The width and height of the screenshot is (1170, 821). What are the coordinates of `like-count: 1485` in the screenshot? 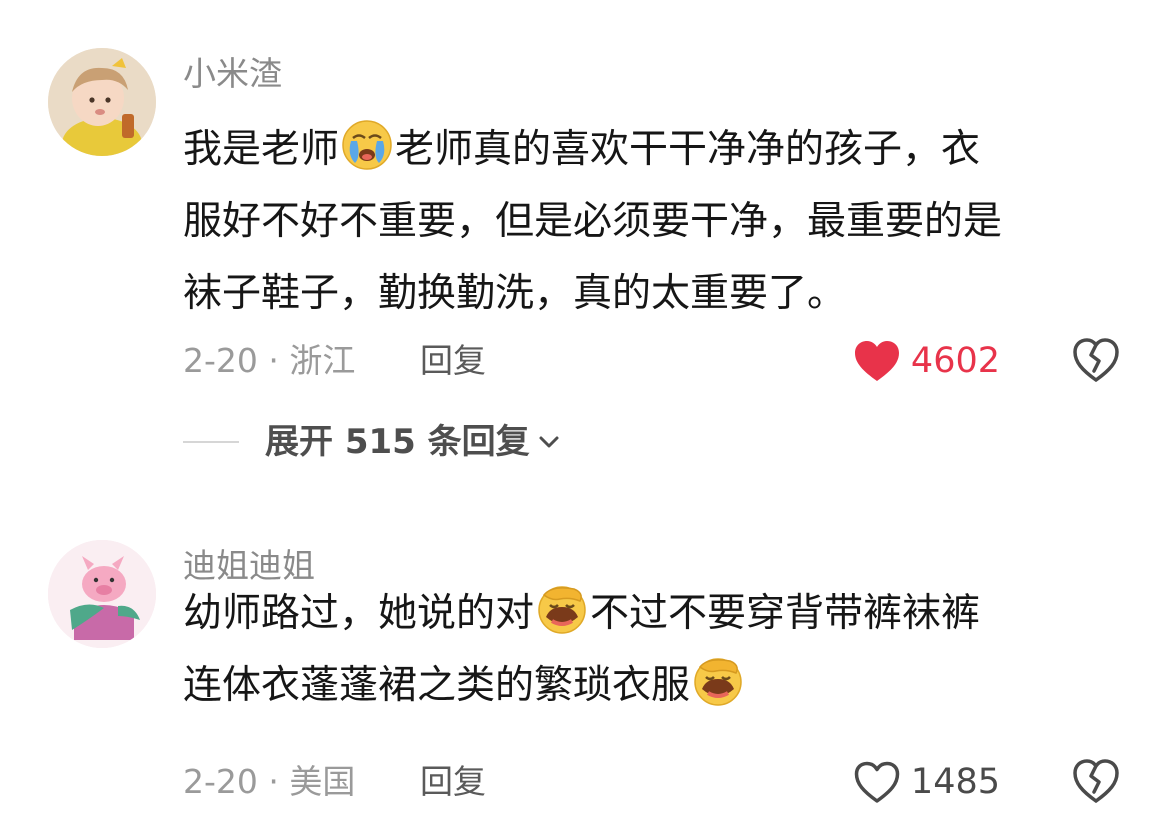 It's located at (955, 782).